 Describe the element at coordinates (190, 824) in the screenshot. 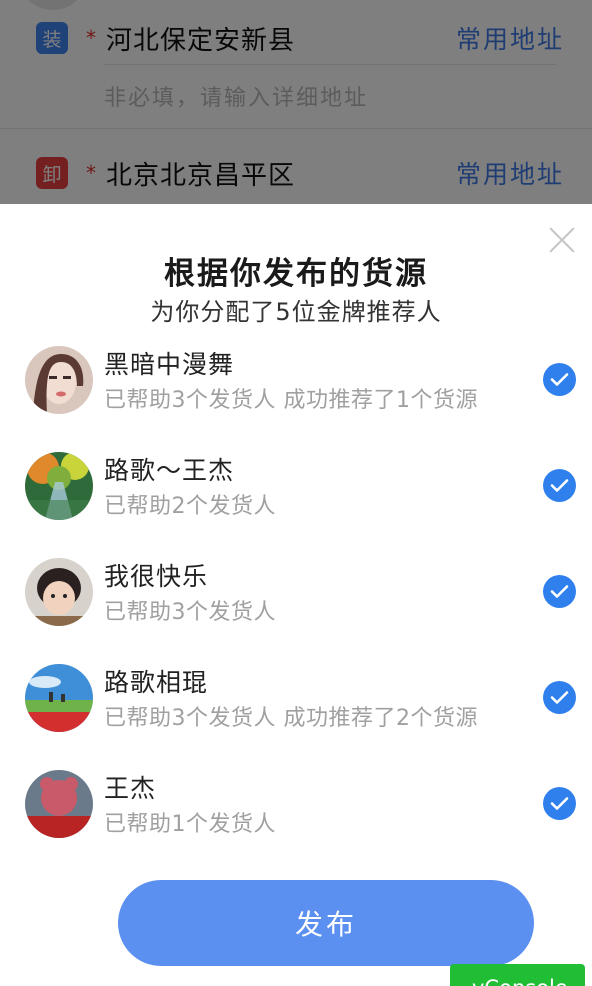

I see `recommender-stats: 已帮助1个发货人` at that location.